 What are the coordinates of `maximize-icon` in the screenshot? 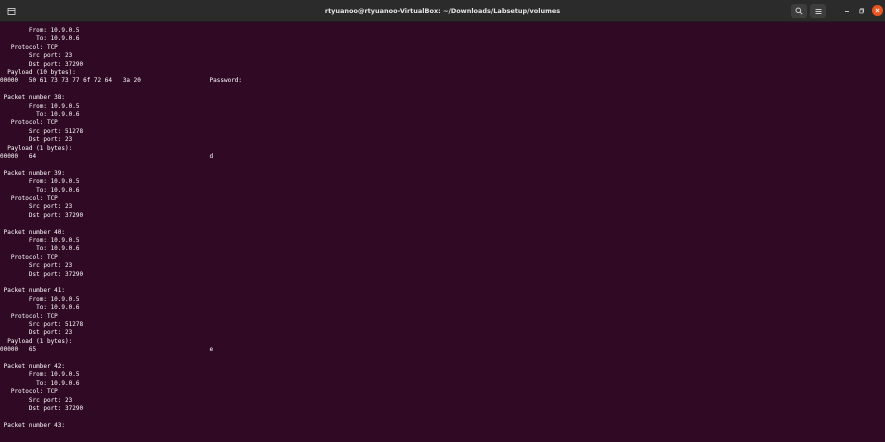 It's located at (862, 11).